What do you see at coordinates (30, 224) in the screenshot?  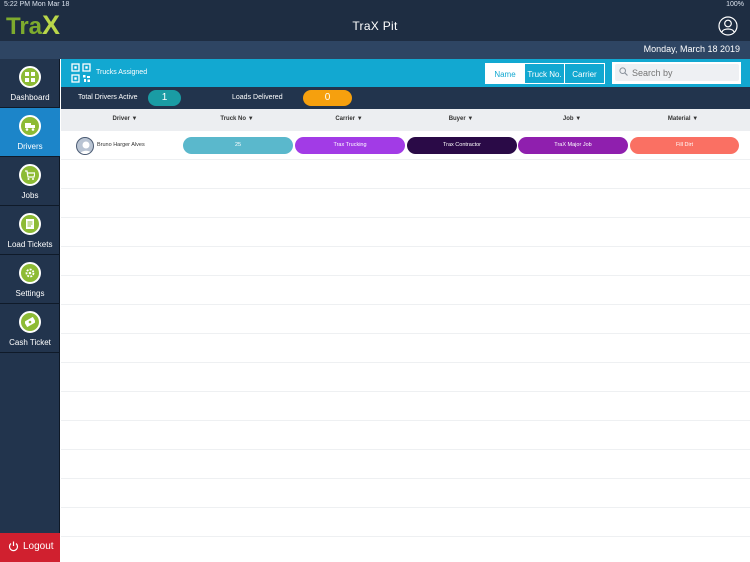 I see `ticket-icon` at bounding box center [30, 224].